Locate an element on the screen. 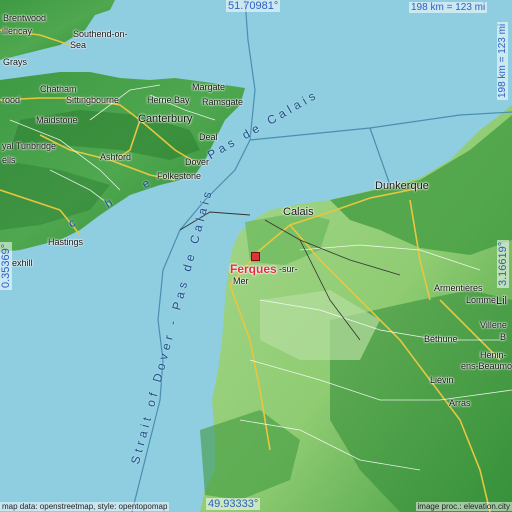 The image size is (512, 512). place-armentieres: Armentières is located at coordinates (458, 288).